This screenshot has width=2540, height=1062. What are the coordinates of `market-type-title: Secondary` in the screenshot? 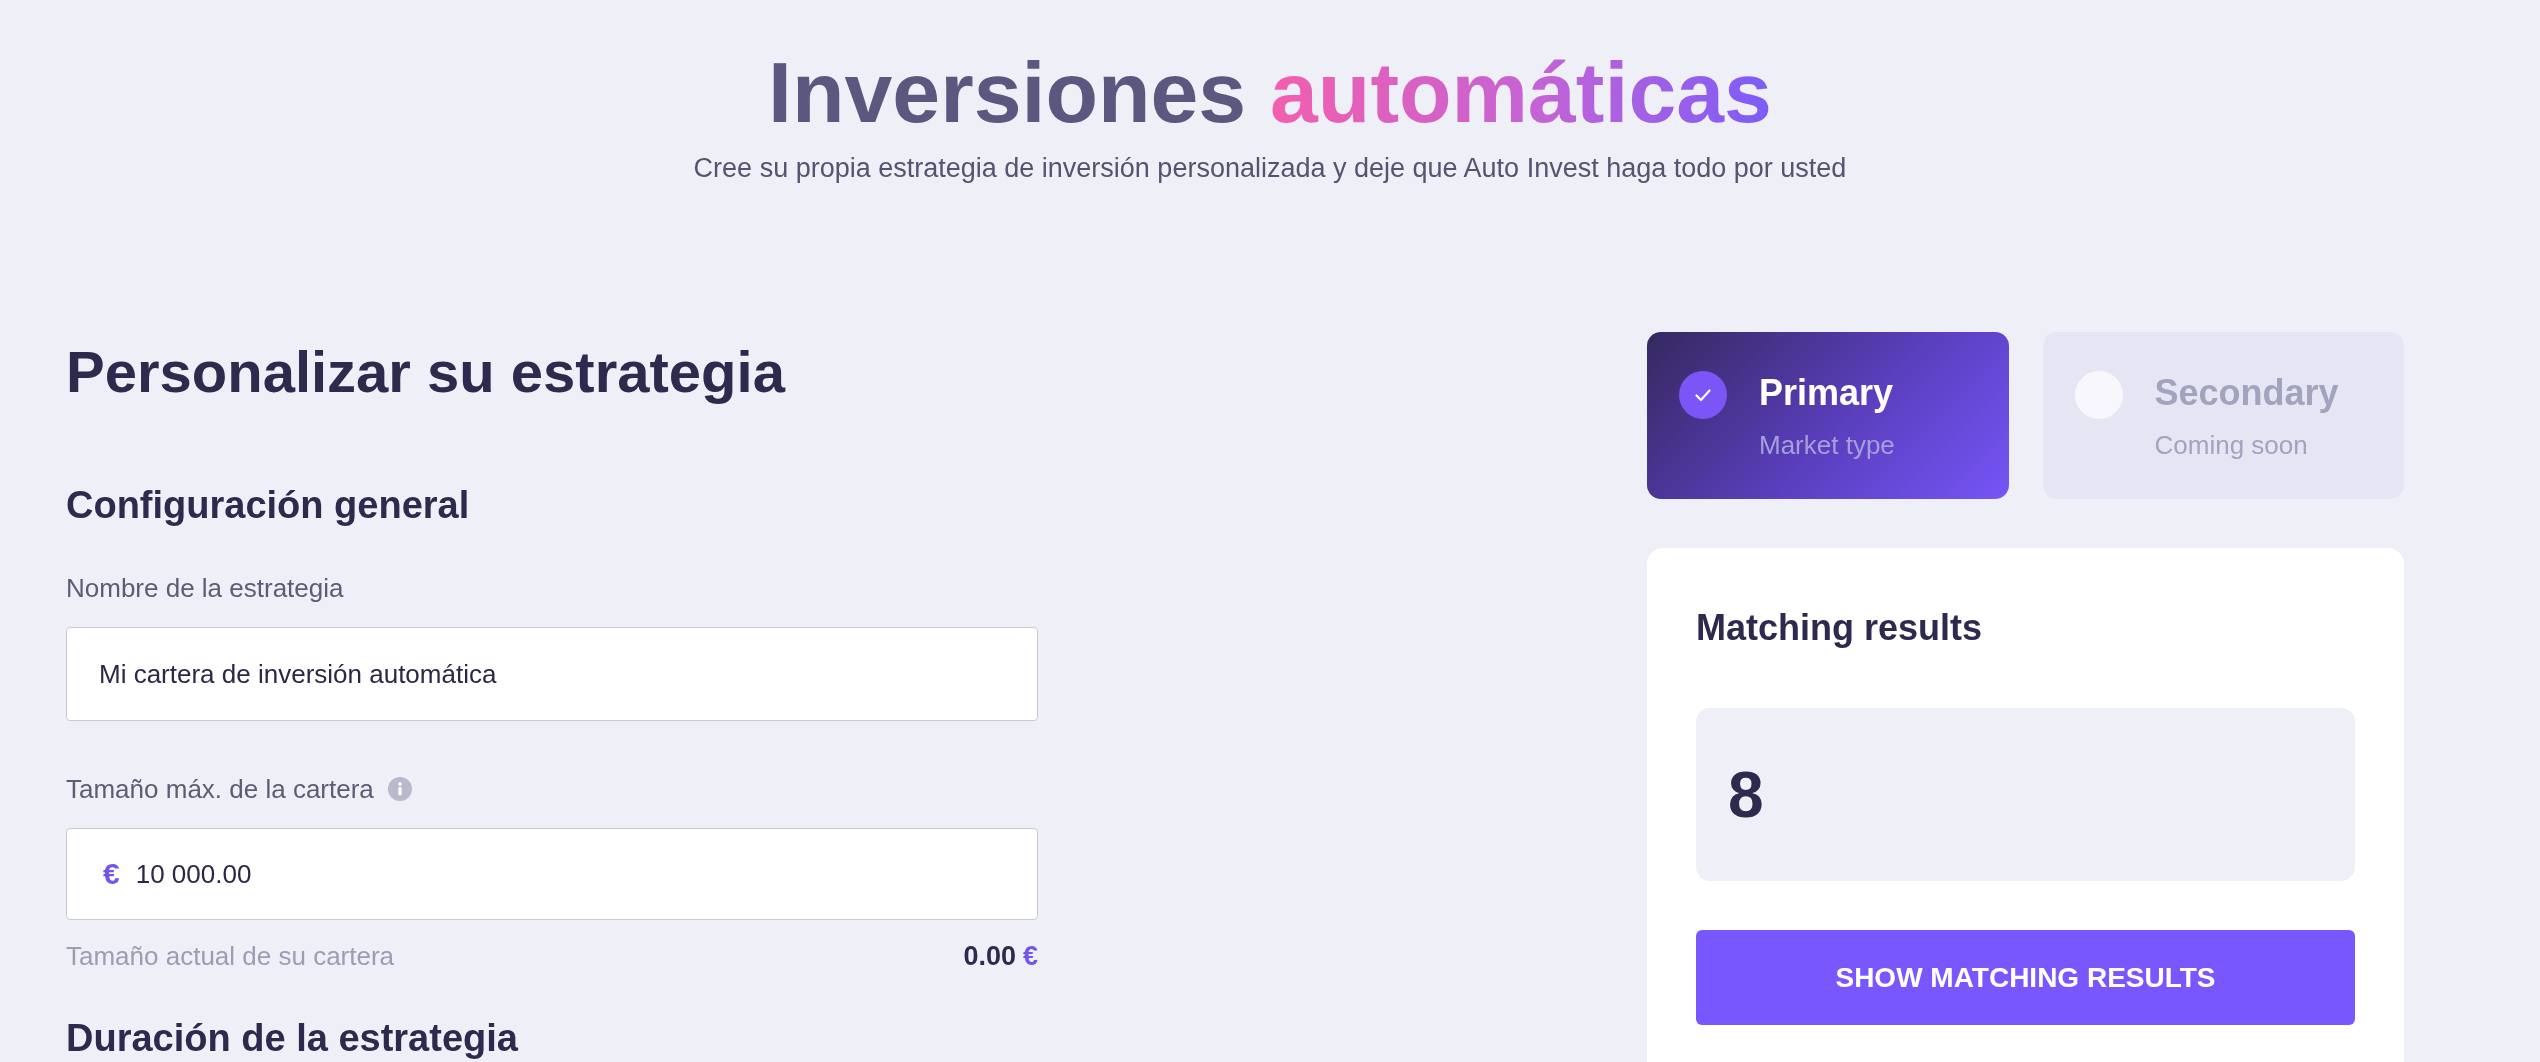 It's located at (2246, 393).